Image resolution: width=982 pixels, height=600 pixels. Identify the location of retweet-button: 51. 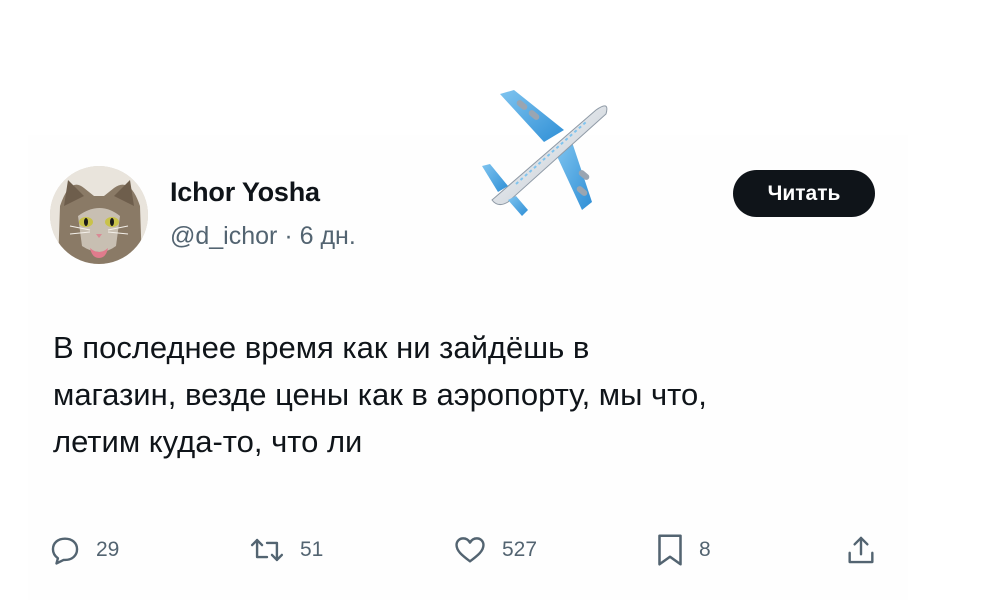
(285, 550).